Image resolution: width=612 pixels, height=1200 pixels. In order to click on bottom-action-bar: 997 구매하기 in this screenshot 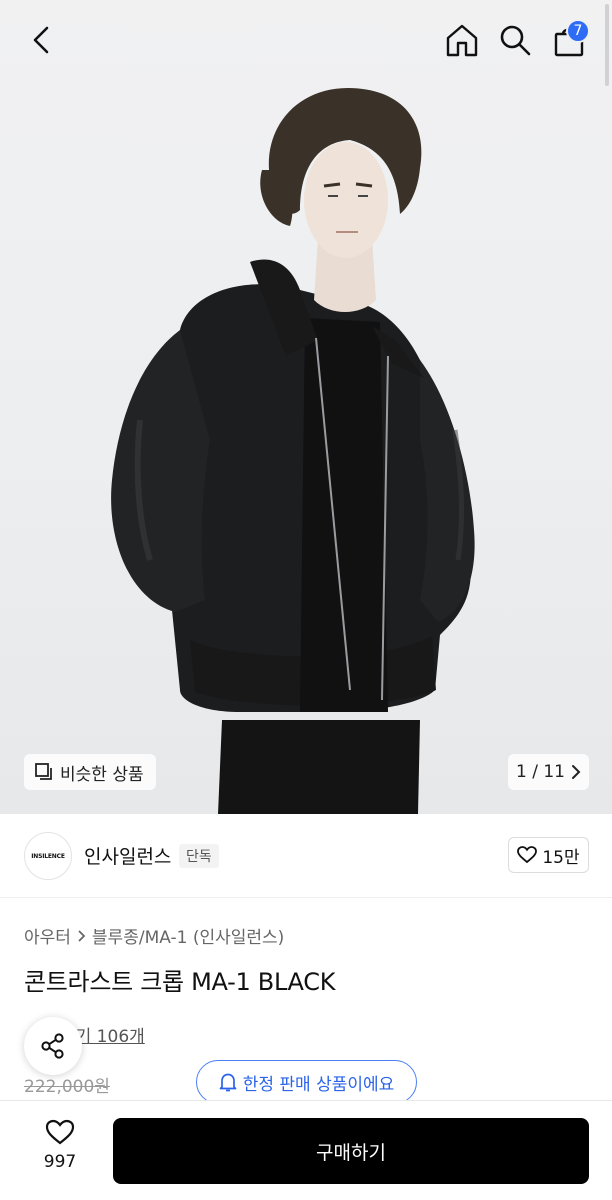, I will do `click(306, 1150)`.